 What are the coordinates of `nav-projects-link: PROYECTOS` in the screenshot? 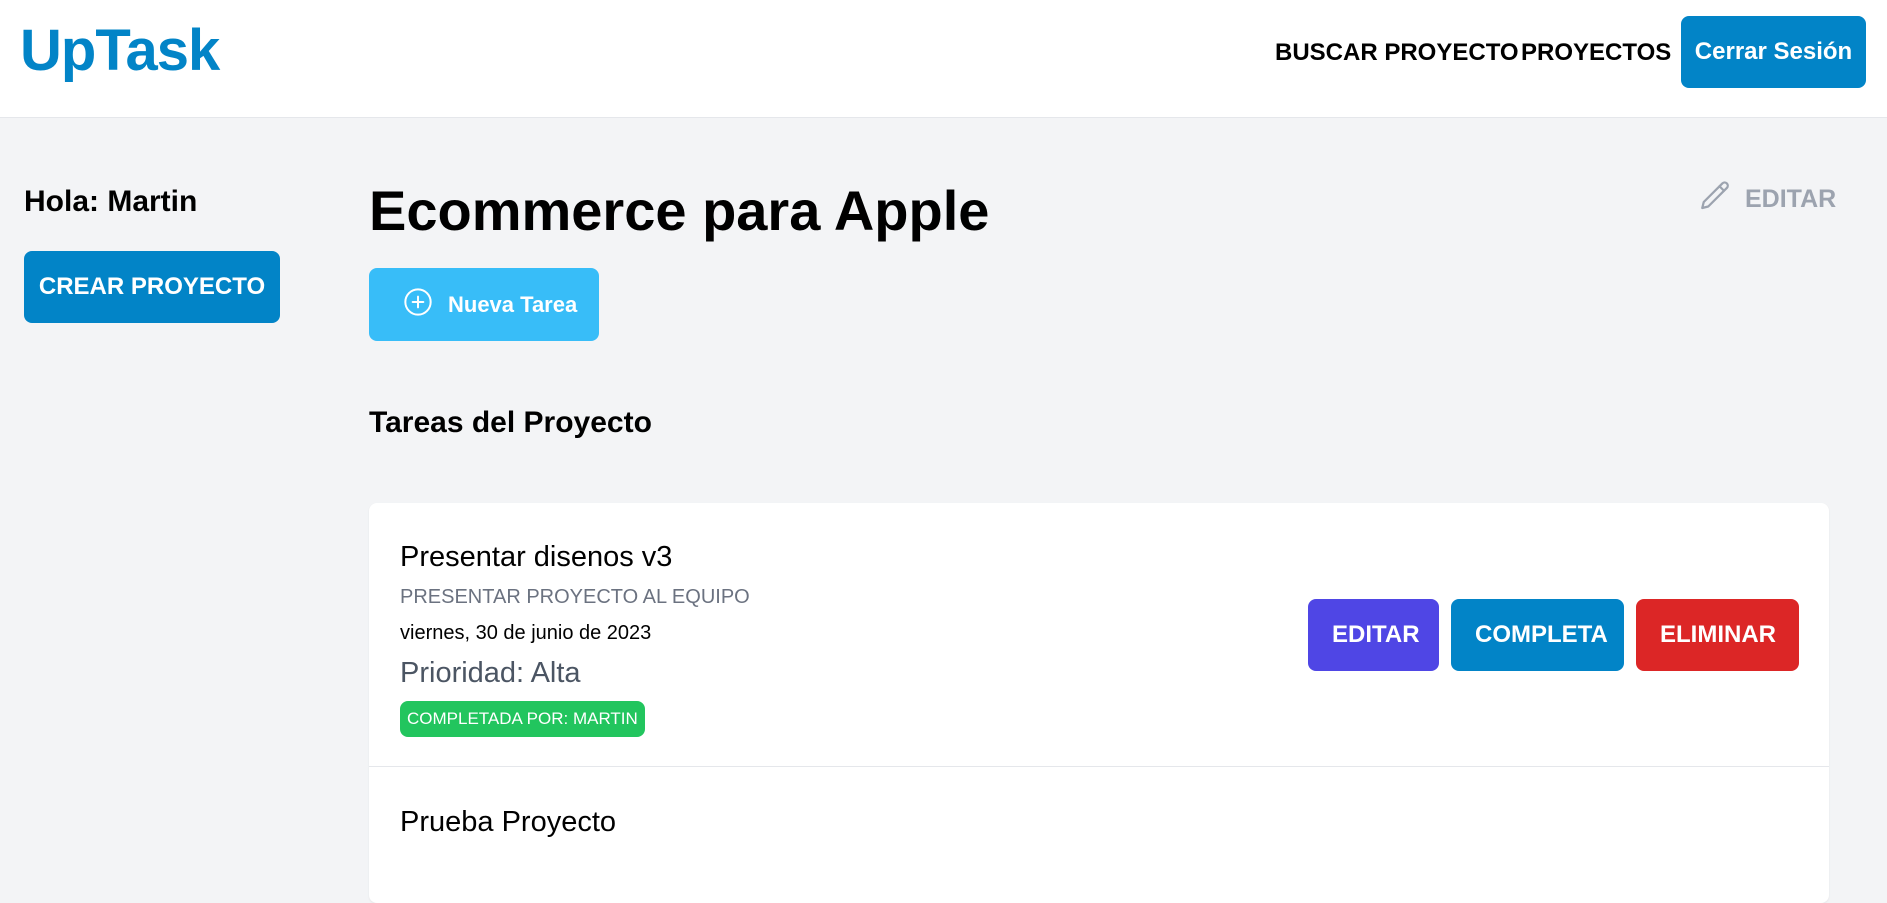 It's located at (1596, 53).